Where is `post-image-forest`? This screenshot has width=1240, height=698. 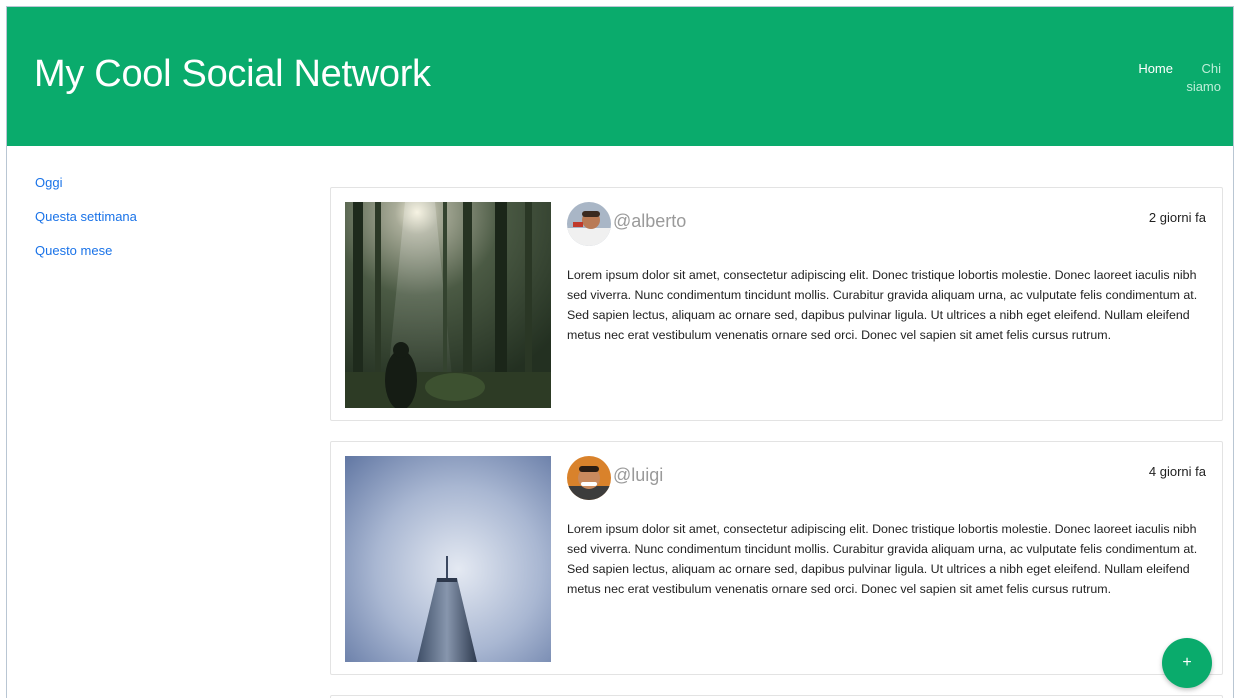
post-image-forest is located at coordinates (448, 305).